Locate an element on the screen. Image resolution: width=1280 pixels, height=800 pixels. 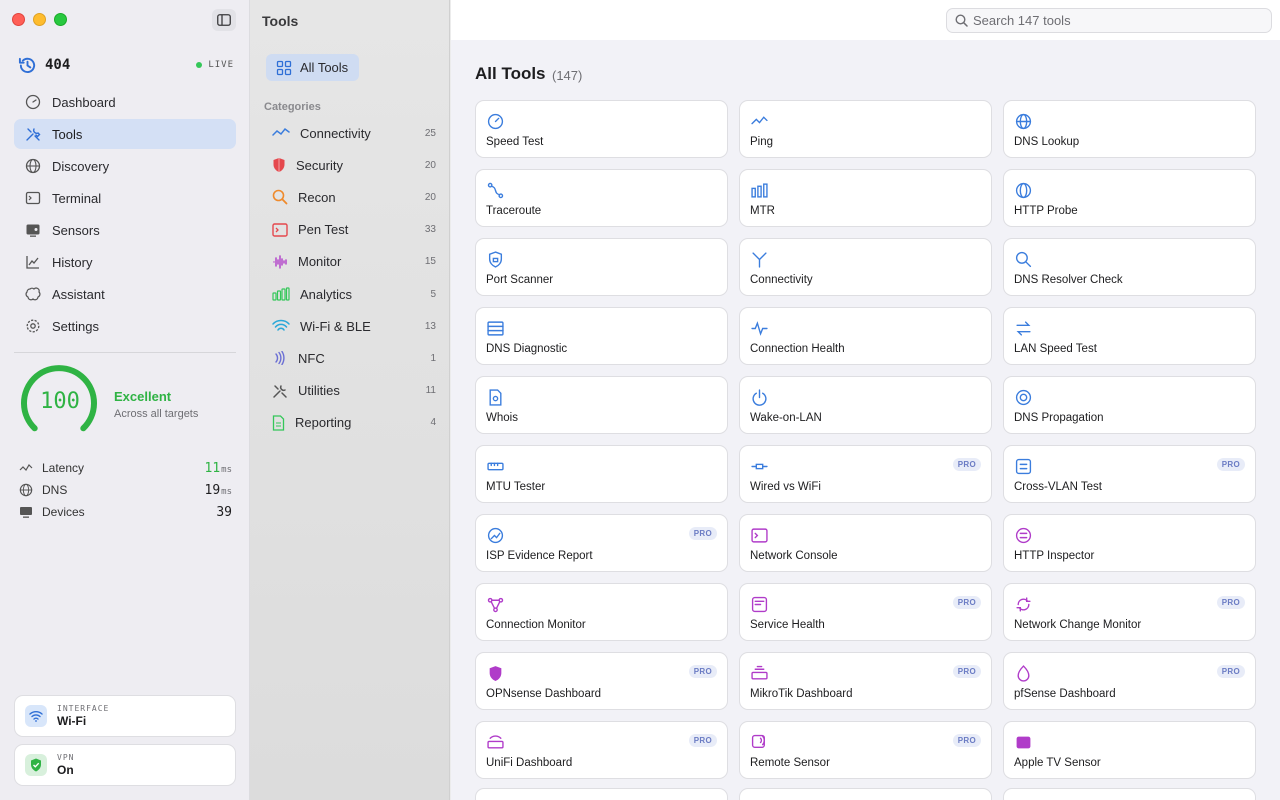
tool-label: Connectivity is located at coordinates (781, 280).